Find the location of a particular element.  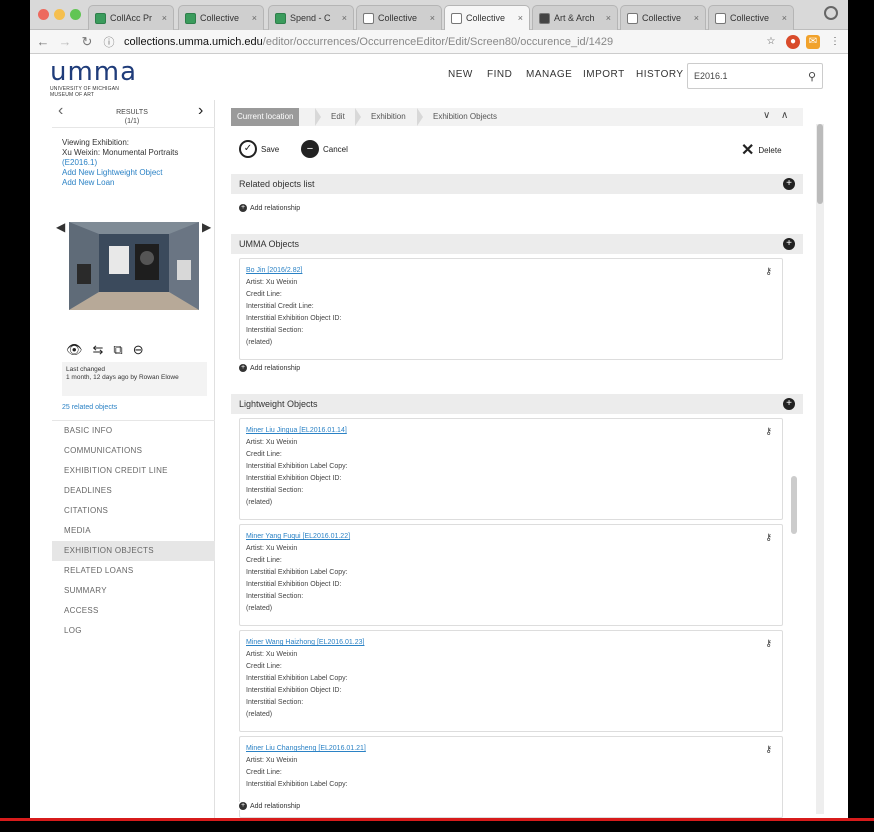

add-lightweight-link: Add New Lightweight Object is located at coordinates (137, 173).